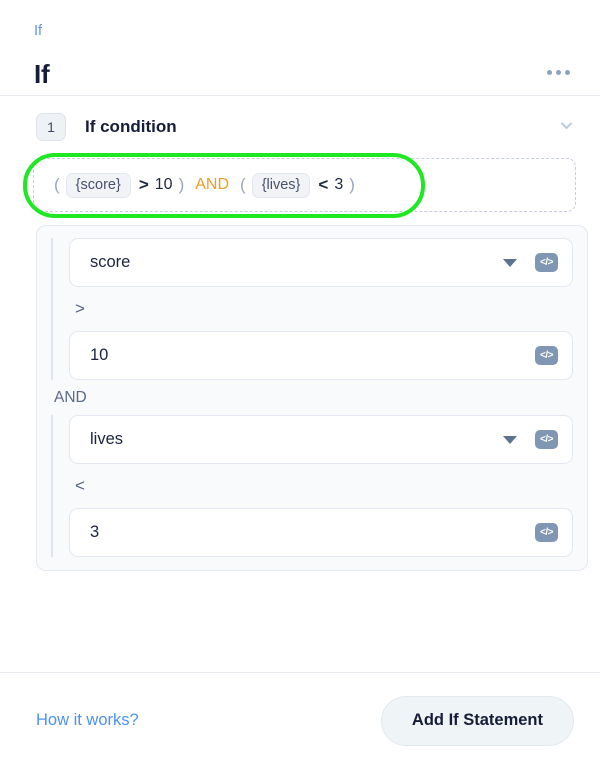 Image resolution: width=600 pixels, height=768 pixels. What do you see at coordinates (321, 439) in the screenshot?
I see `condition-field-select-2: lives </>` at bounding box center [321, 439].